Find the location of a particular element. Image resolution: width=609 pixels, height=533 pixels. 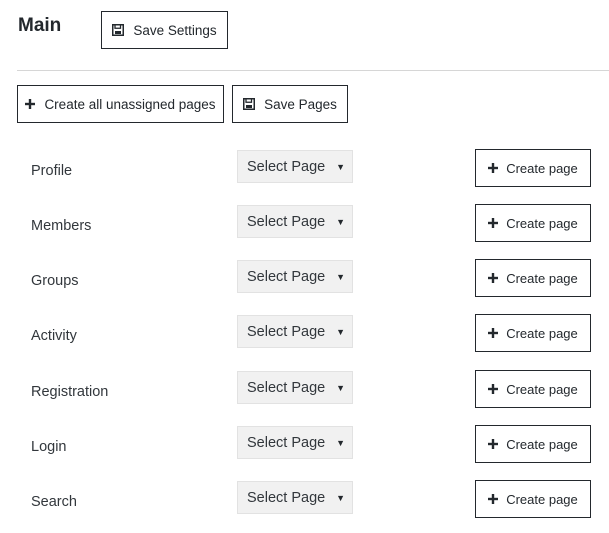

create-all-unassigned-pages-button: Create all unassigned pages is located at coordinates (120, 104).